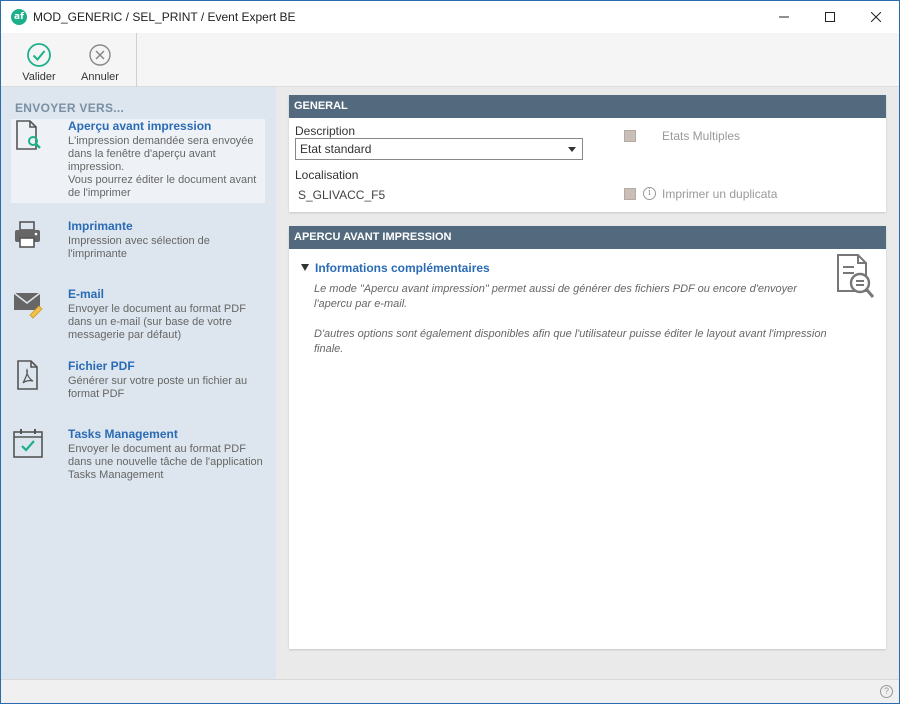 Image resolution: width=900 pixels, height=704 pixels. Describe the element at coordinates (100, 226) in the screenshot. I see `sidebar-item-title: Imprimante` at that location.